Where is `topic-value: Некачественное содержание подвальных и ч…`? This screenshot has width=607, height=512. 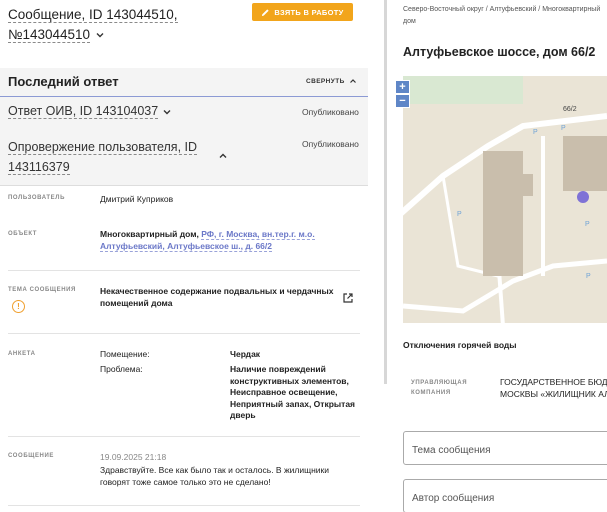
topic-value: Некачественное содержание подвальных и ч… is located at coordinates (217, 297).